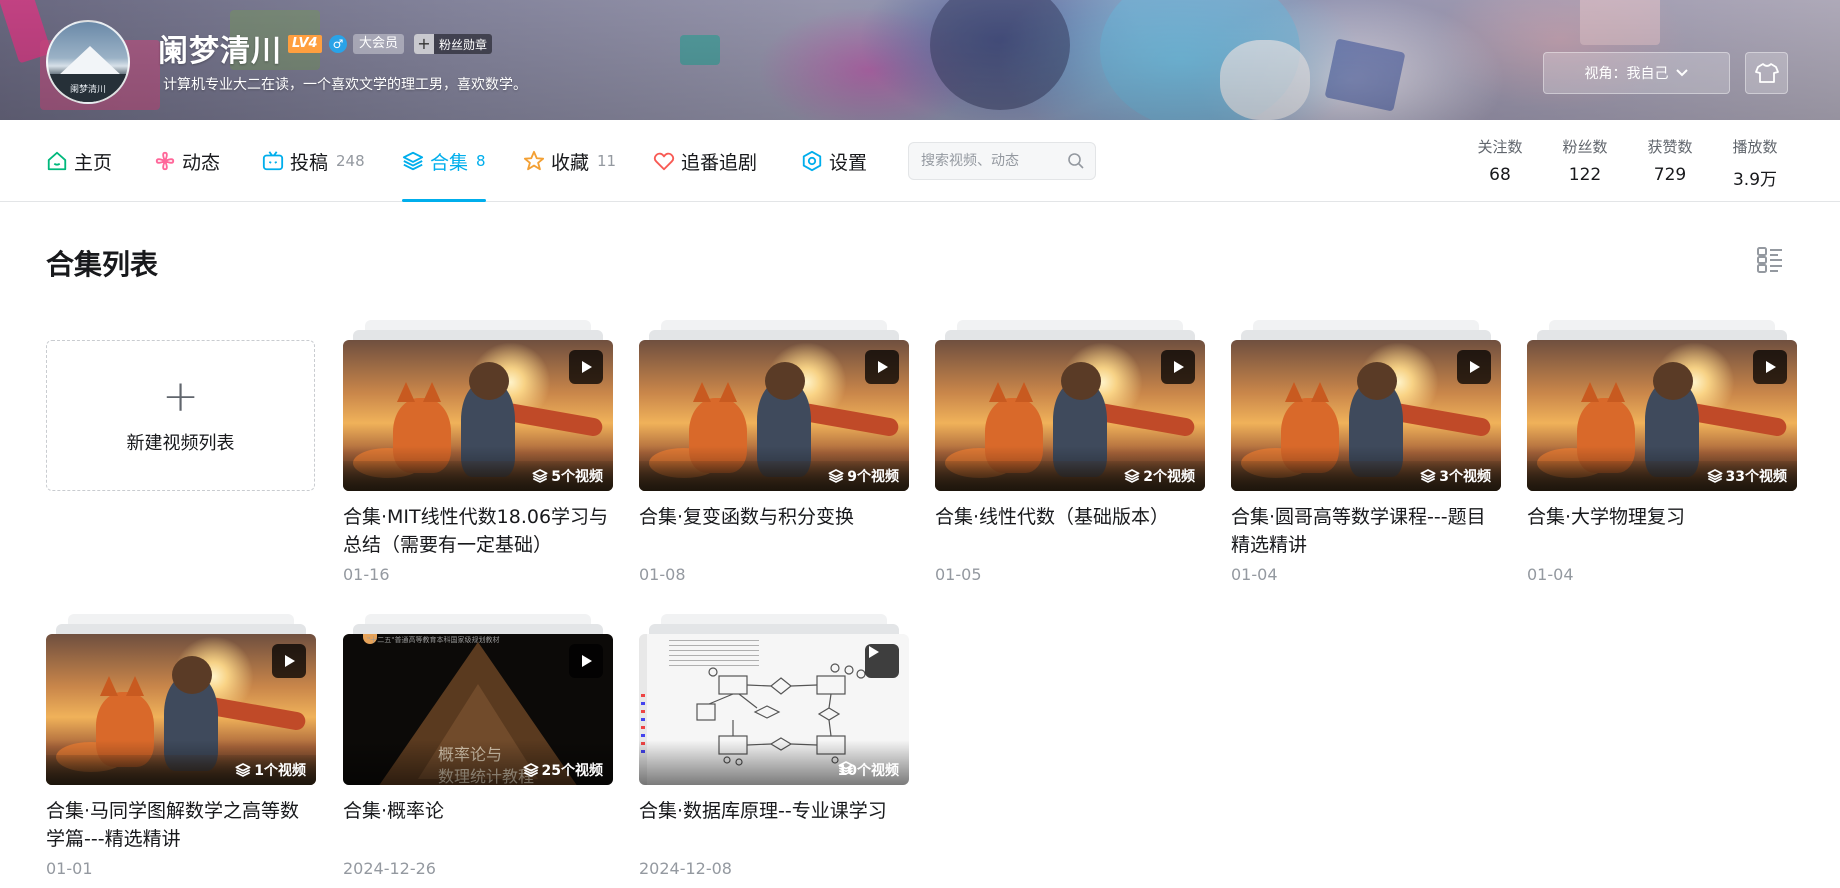  Describe the element at coordinates (662, 574) in the screenshot. I see `collection-date: 01-08` at that location.